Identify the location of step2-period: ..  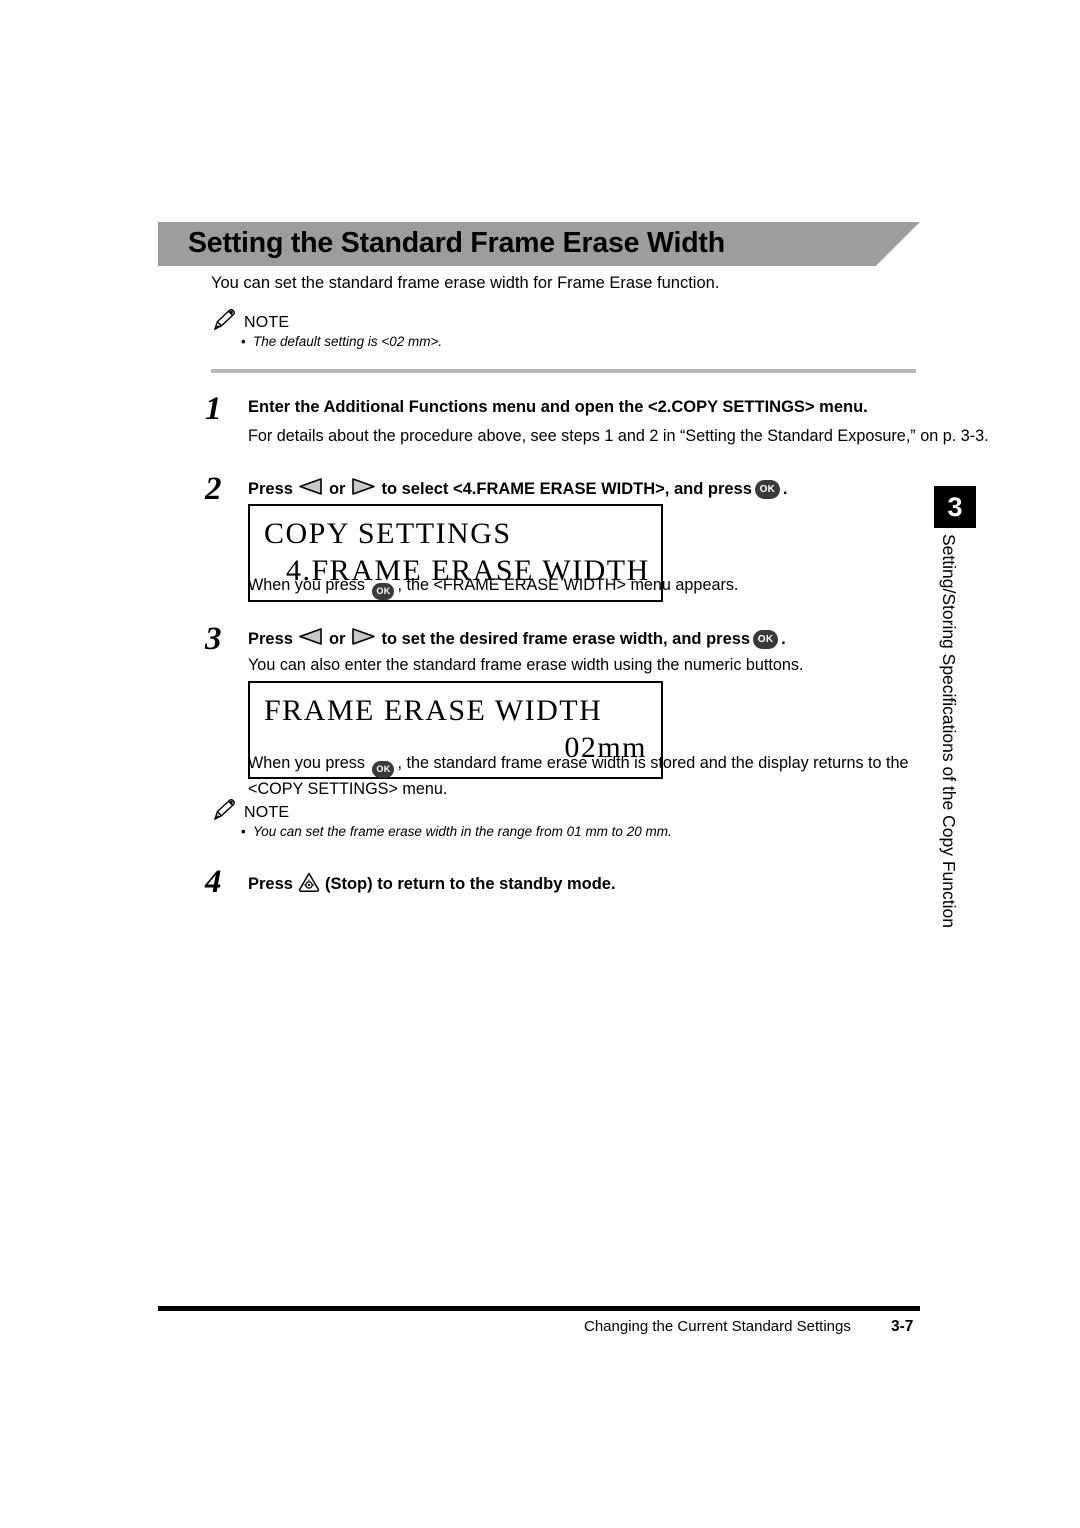
(785, 488).